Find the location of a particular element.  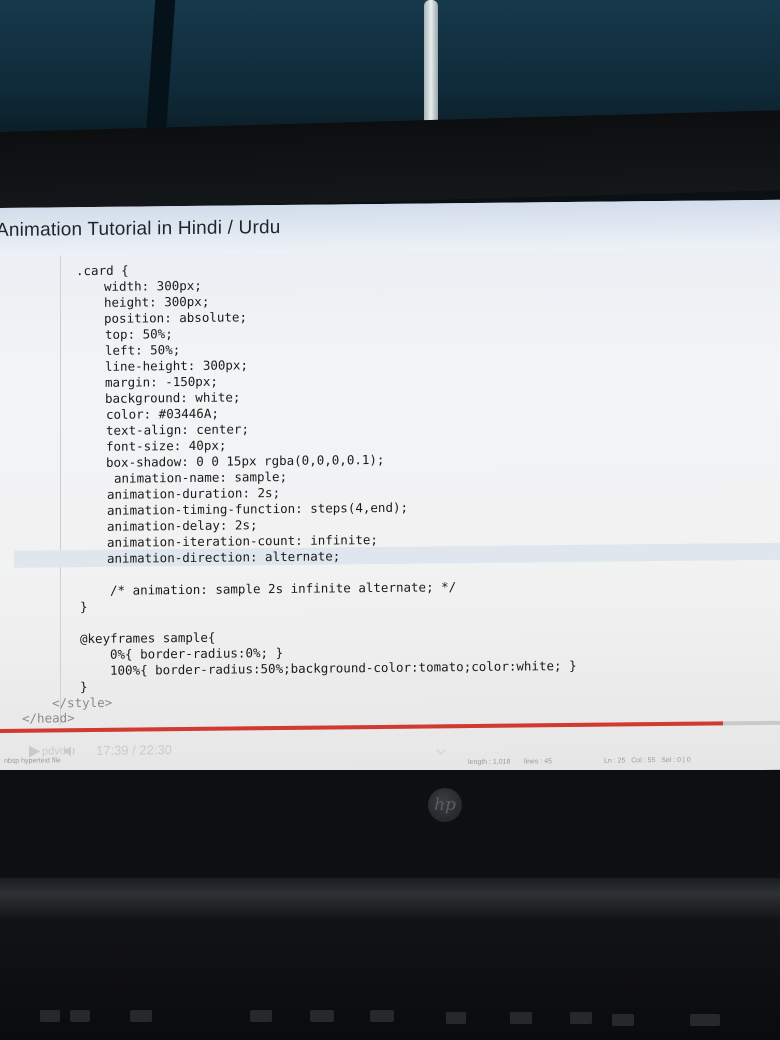

code-line: width: 300px; is located at coordinates (153, 285).